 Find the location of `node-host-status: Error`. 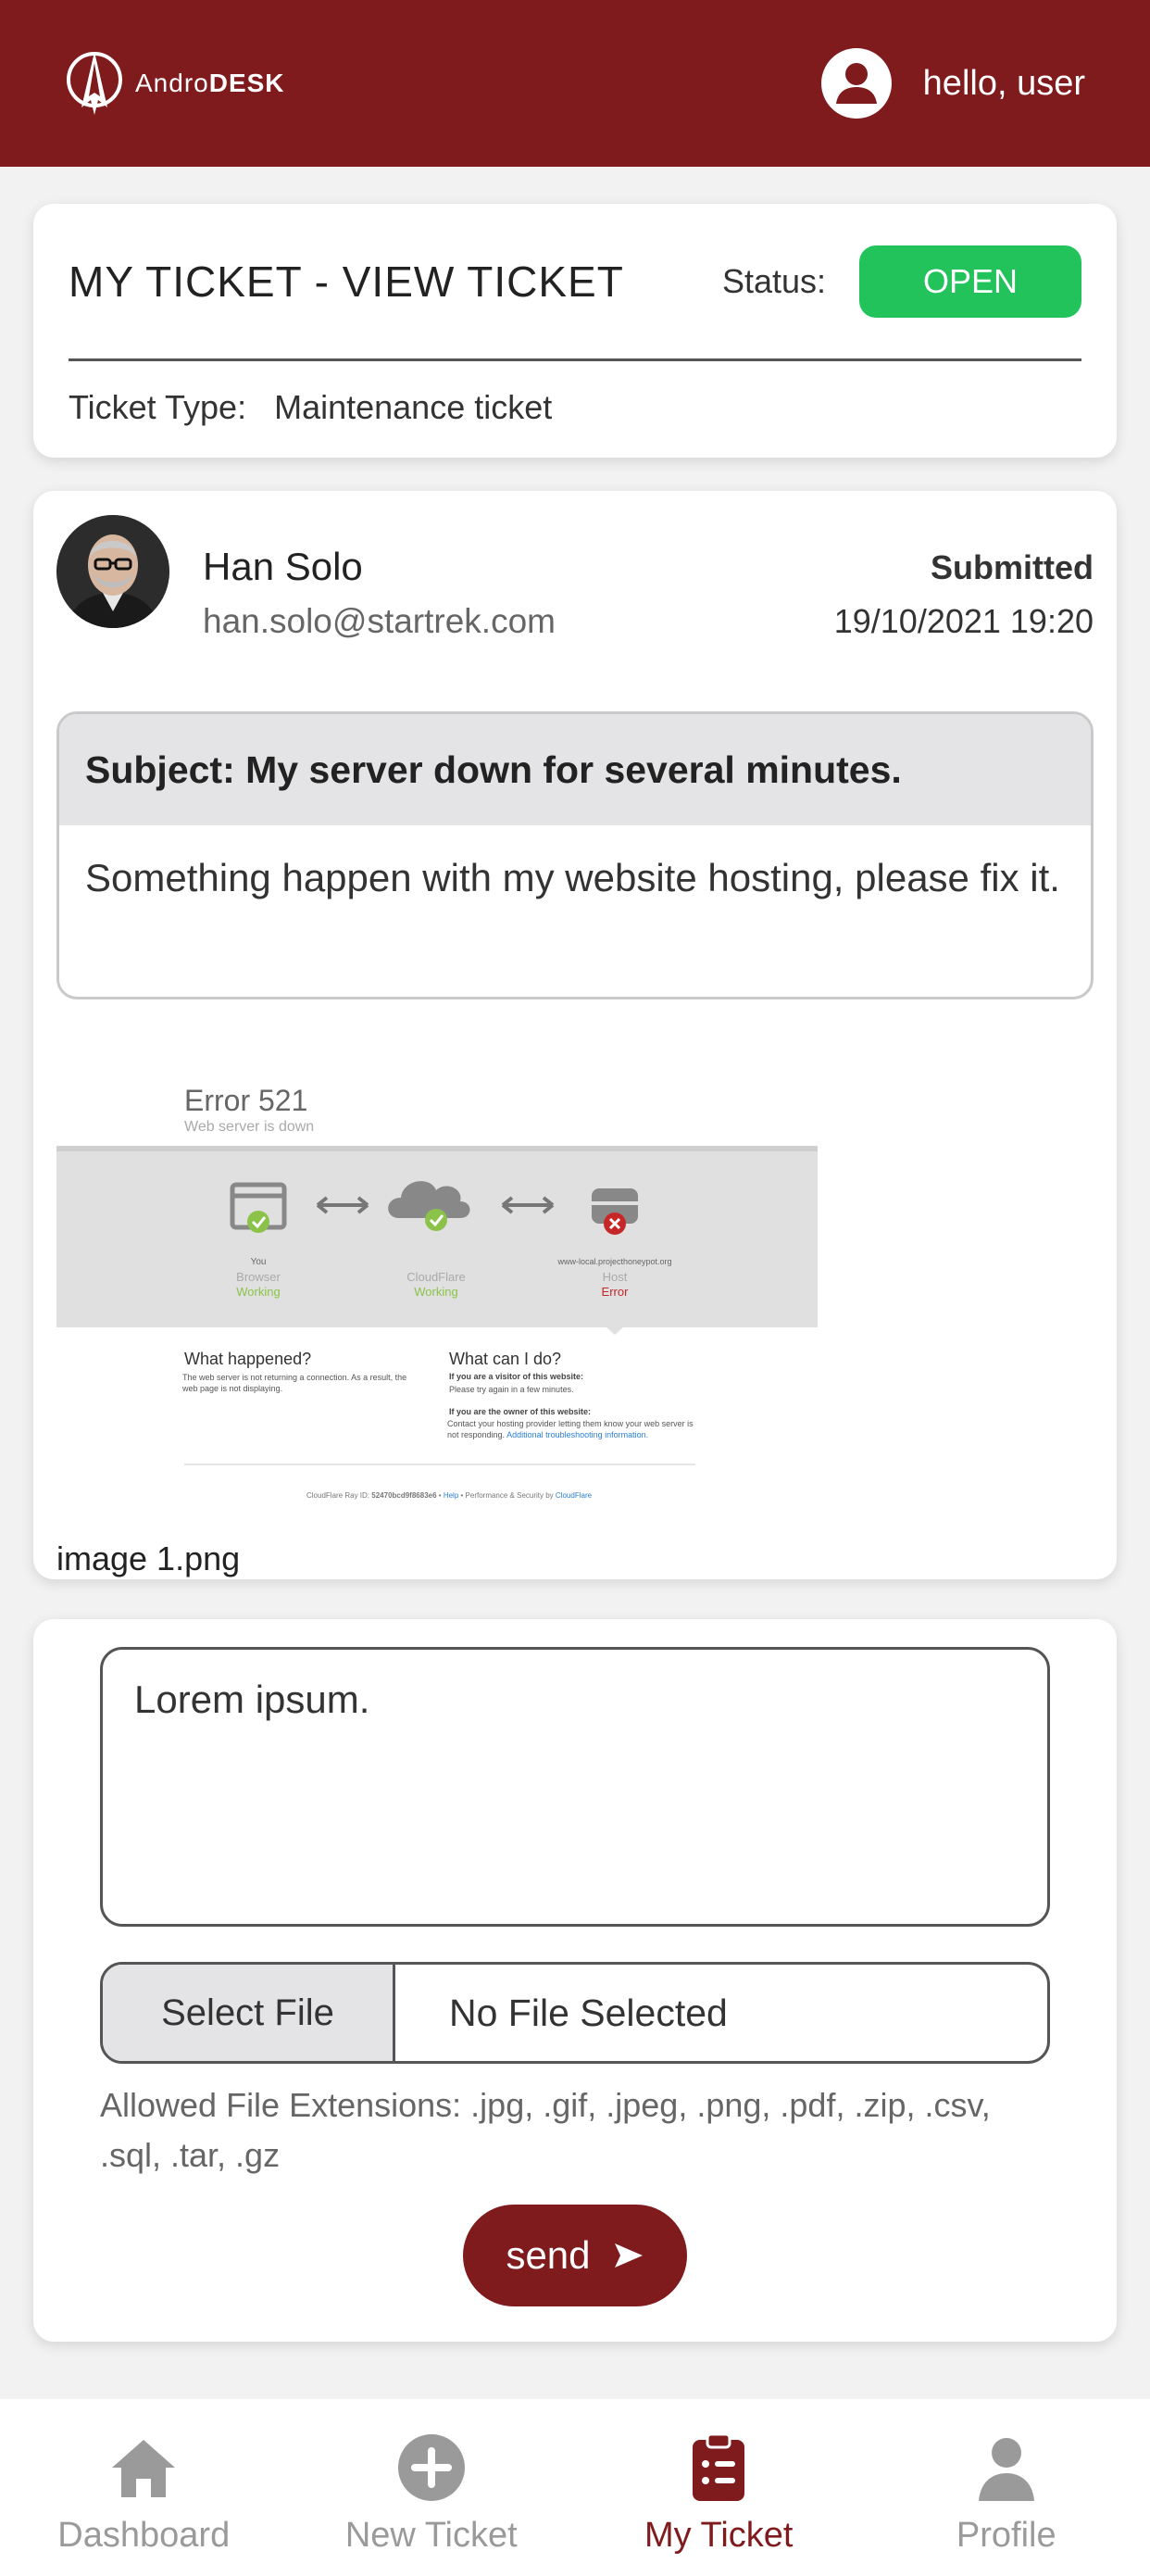

node-host-status: Error is located at coordinates (616, 1292).